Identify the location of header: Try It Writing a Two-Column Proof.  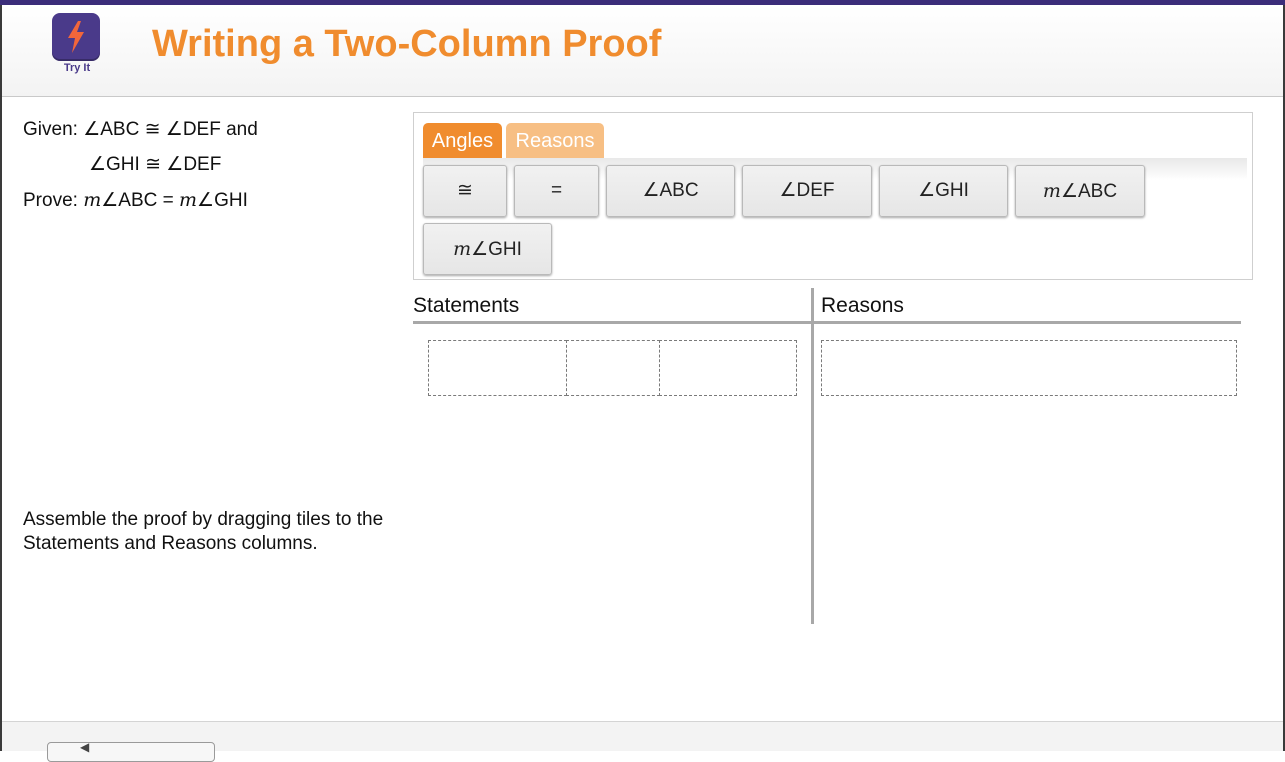
(642, 51).